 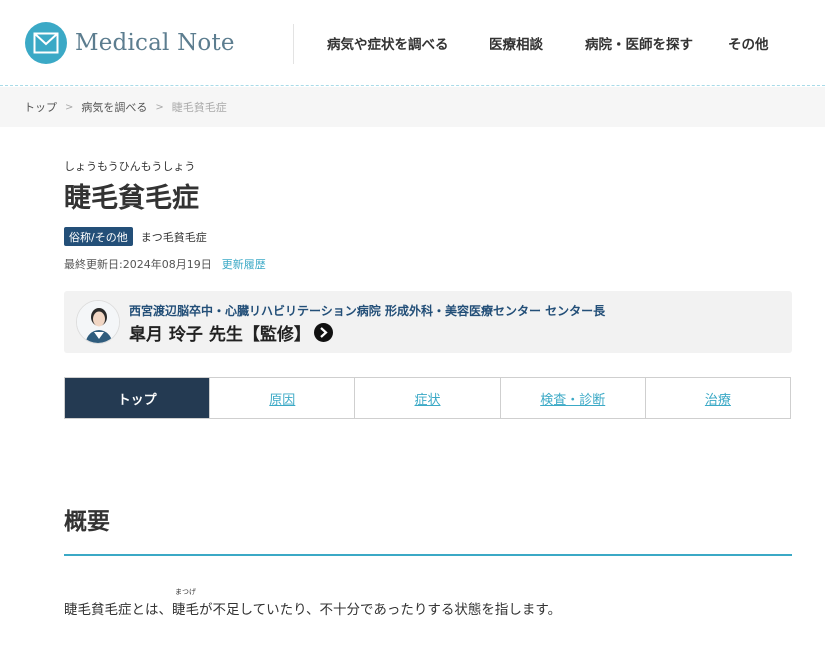 I want to click on title-reading: しょうもうひんもうしょう, so click(x=130, y=166).